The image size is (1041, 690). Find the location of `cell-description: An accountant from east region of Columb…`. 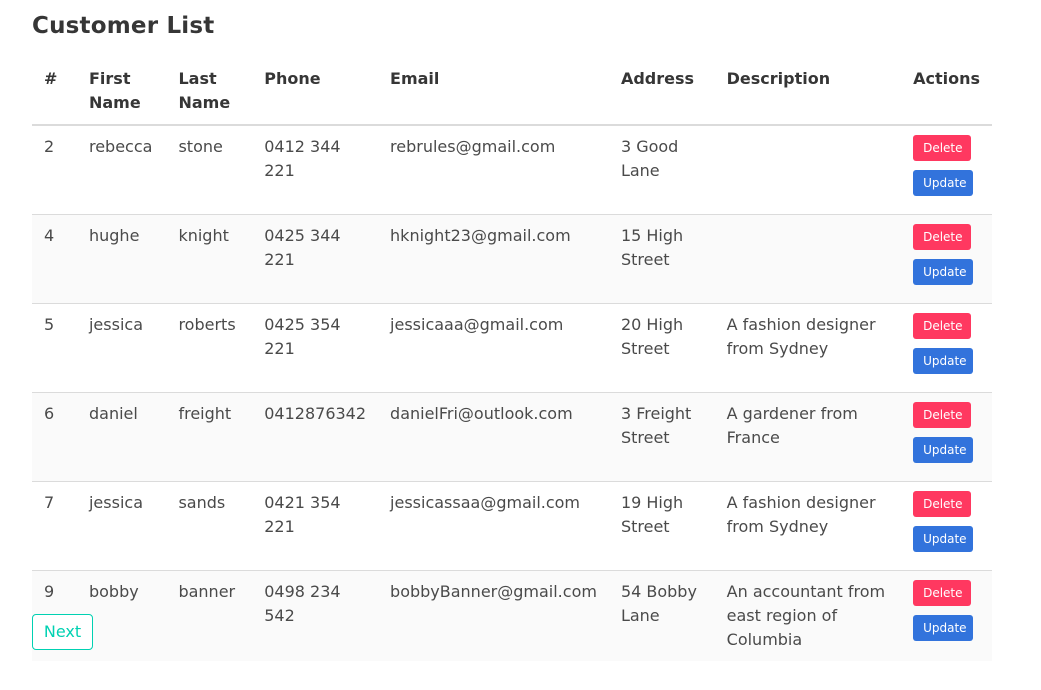

cell-description: An accountant from east region of Columb… is located at coordinates (808, 615).